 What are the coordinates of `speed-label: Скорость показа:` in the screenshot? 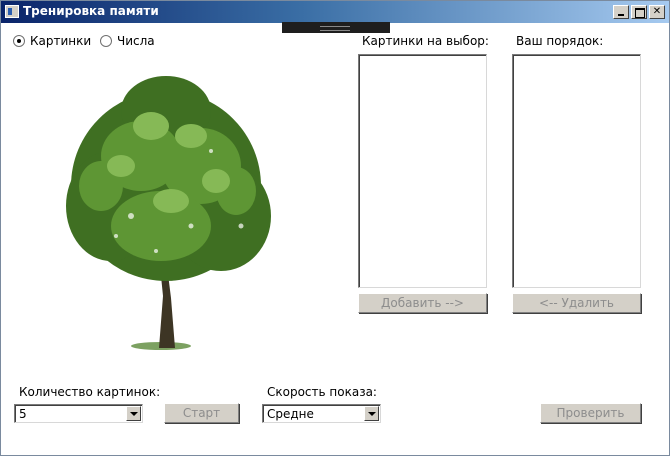 It's located at (322, 392).